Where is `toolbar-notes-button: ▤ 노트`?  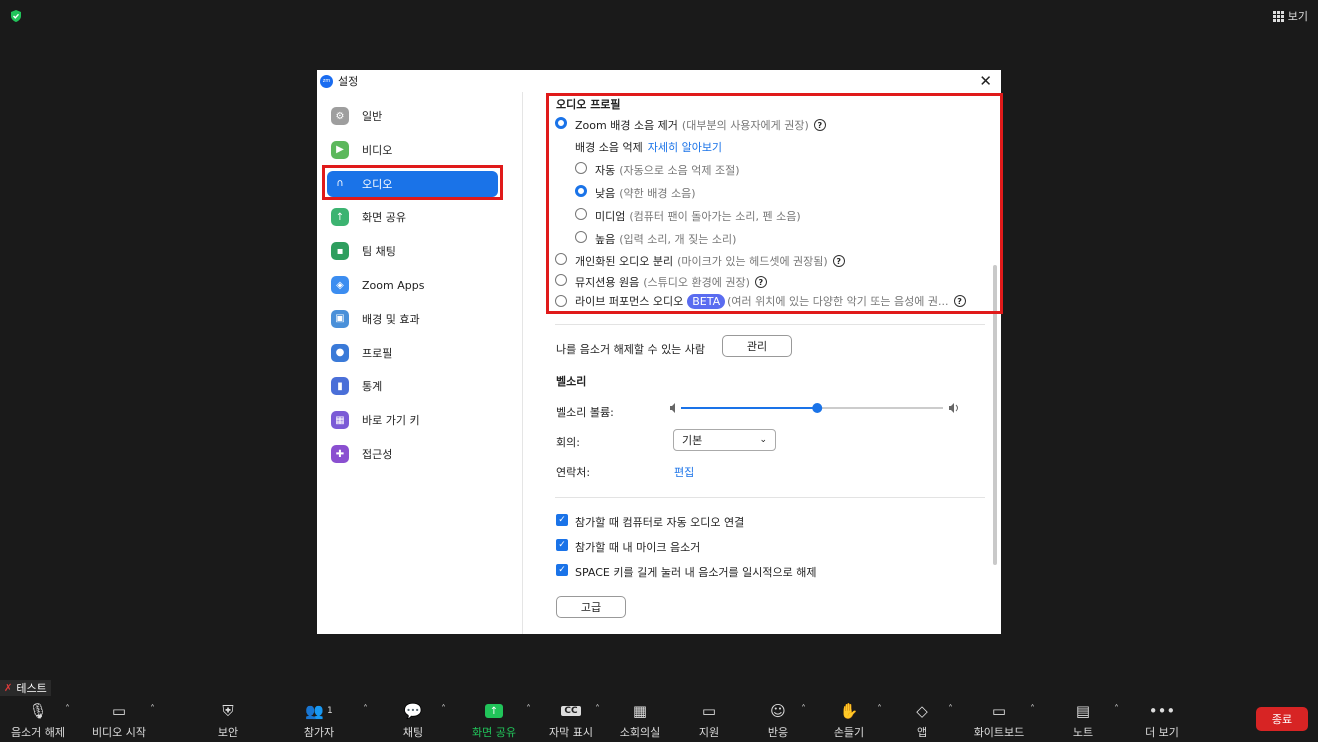 toolbar-notes-button: ▤ 노트 is located at coordinates (1083, 720).